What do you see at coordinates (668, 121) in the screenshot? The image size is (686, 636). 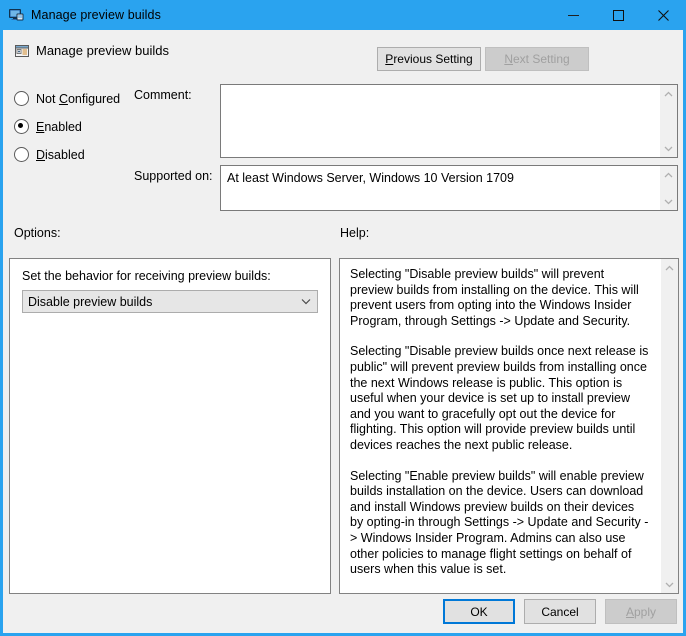 I see `comment-scrollbar` at bounding box center [668, 121].